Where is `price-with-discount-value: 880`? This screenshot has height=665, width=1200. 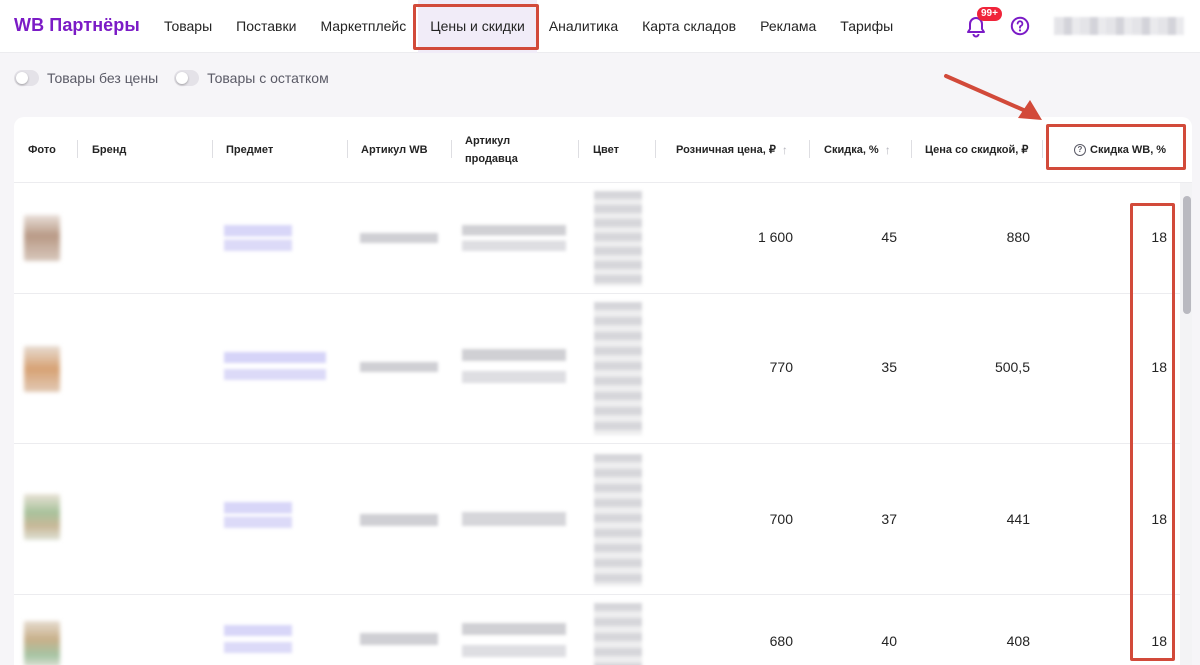
price-with-discount-value: 880 is located at coordinates (1018, 237).